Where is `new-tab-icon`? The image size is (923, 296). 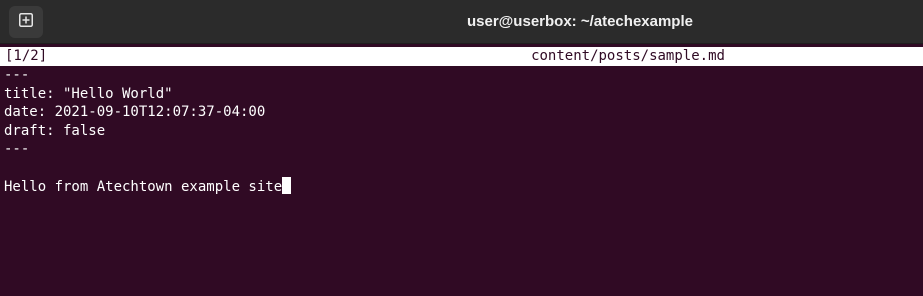 new-tab-icon is located at coordinates (26, 22).